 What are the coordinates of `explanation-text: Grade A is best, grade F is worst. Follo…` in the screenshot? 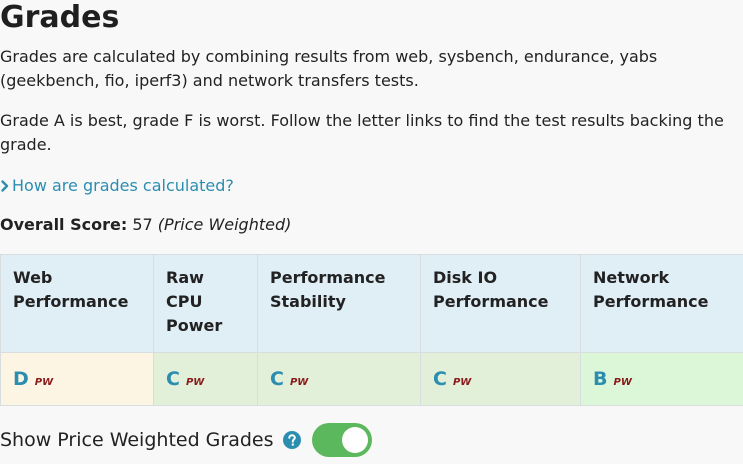 It's located at (362, 132).